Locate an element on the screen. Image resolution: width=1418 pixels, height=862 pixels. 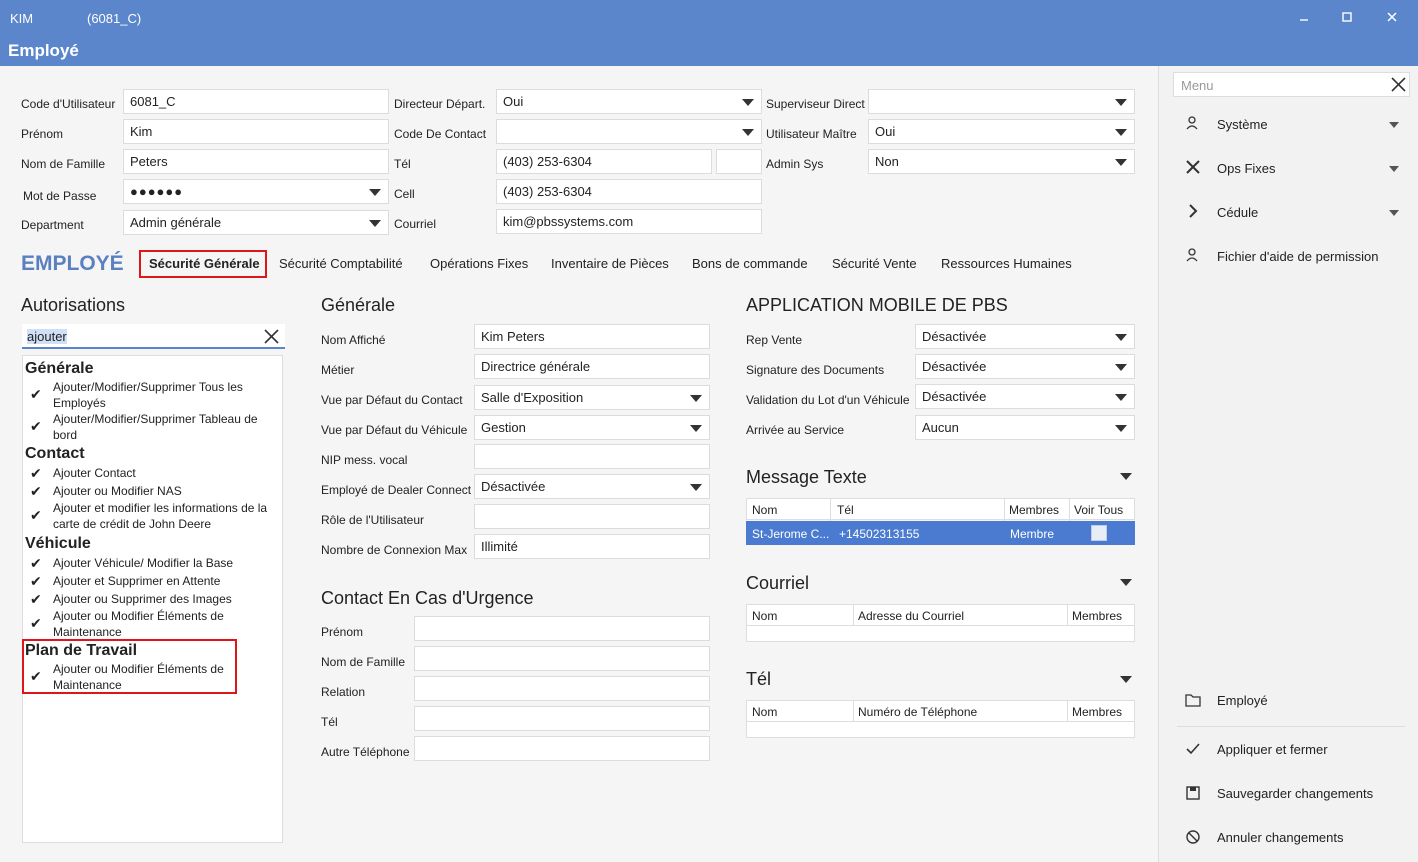
tab-bons-commande: Bons de commande is located at coordinates (750, 263).